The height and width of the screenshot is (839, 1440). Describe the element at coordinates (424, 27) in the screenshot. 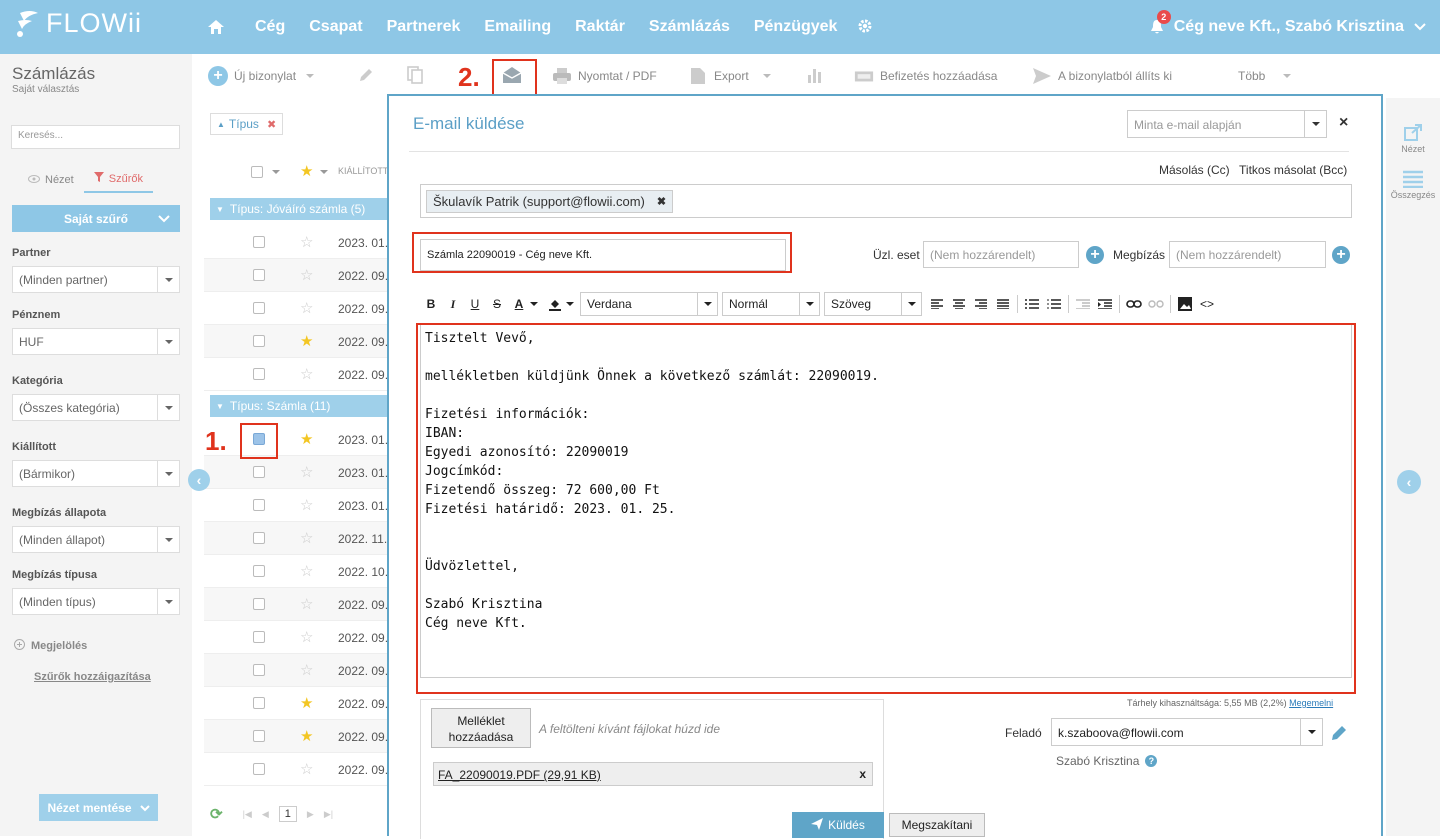

I see `nav-item-partners: Partnerek` at that location.